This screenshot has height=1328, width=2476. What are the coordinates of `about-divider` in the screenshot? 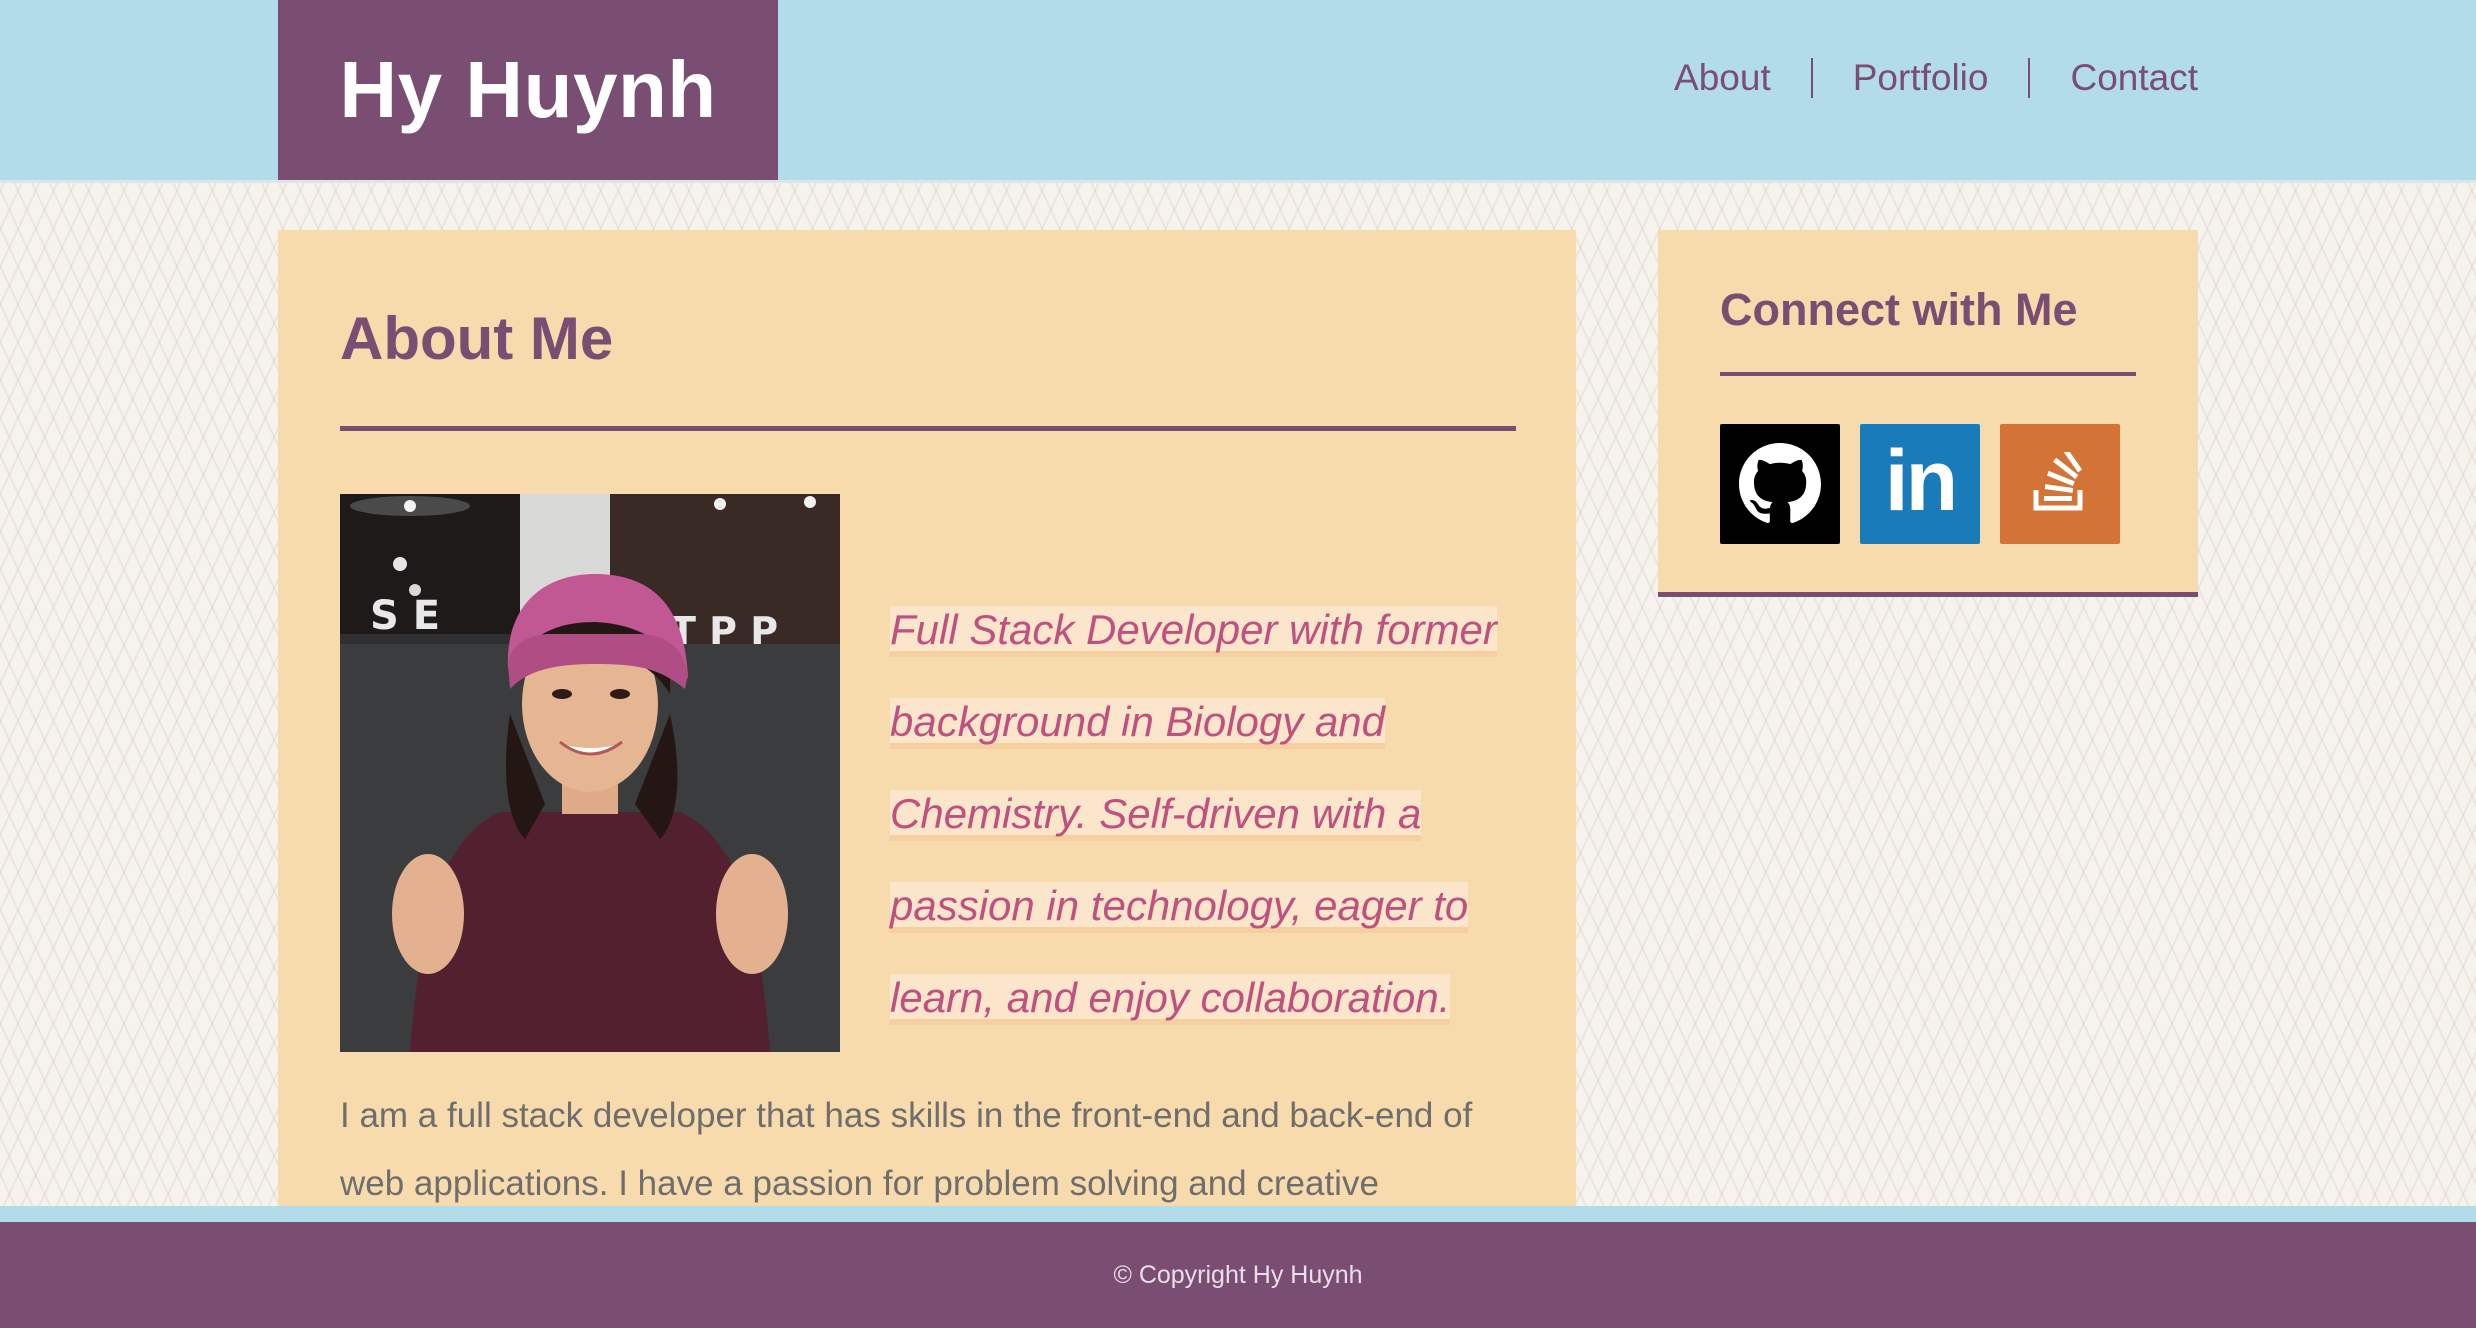 It's located at (928, 428).